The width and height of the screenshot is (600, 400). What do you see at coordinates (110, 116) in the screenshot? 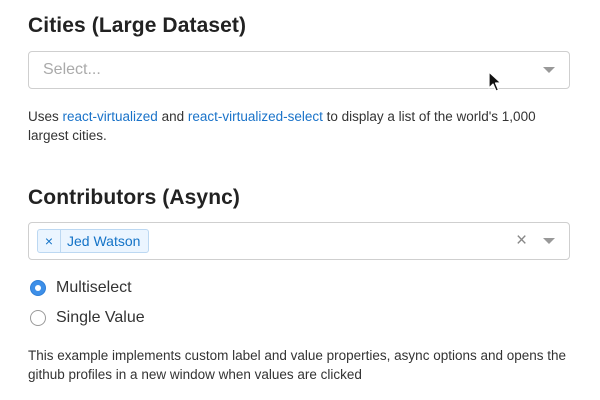
I see `react-virtualized-link: react-virtualized` at bounding box center [110, 116].